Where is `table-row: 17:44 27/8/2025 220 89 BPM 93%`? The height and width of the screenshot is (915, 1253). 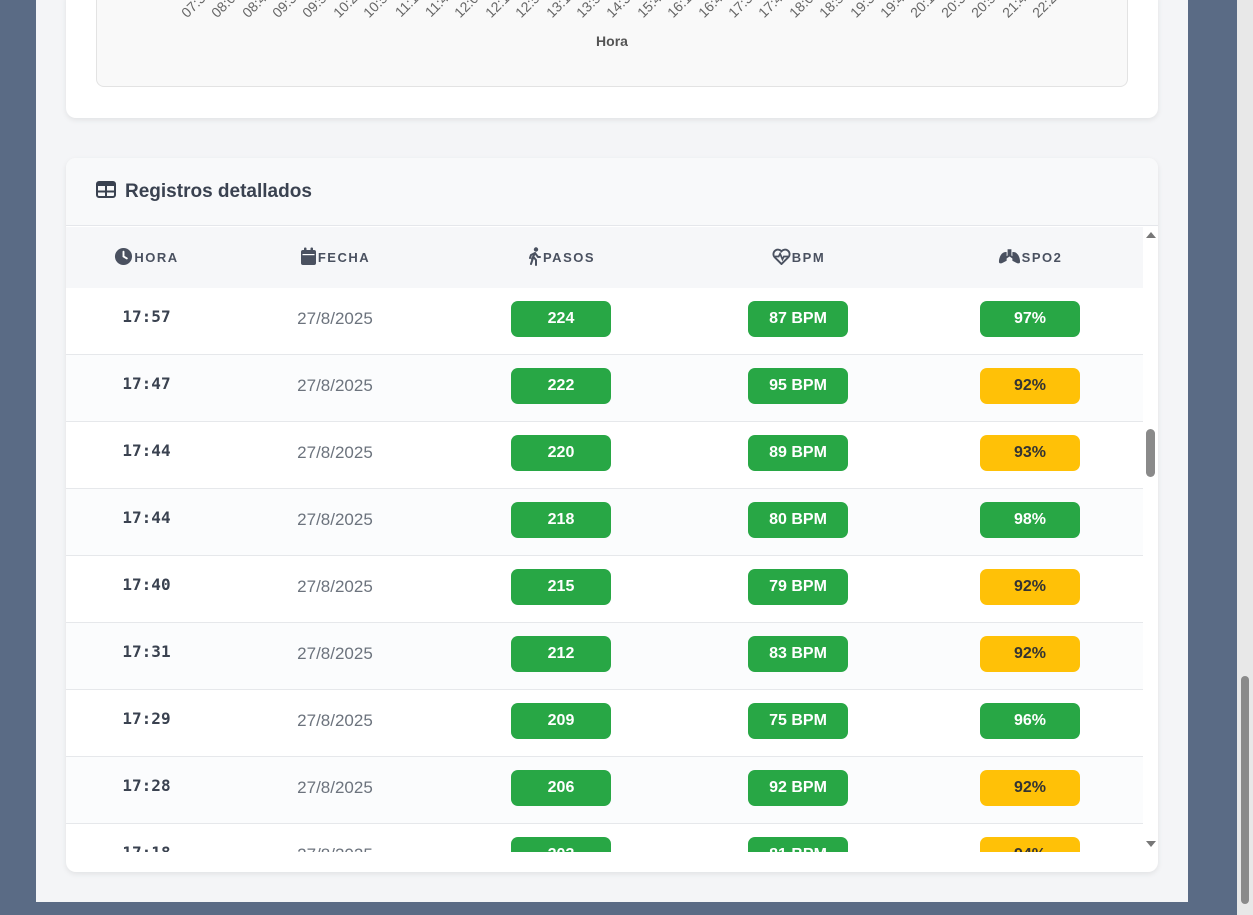 table-row: 17:44 27/8/2025 220 89 BPM 93% is located at coordinates (604, 455).